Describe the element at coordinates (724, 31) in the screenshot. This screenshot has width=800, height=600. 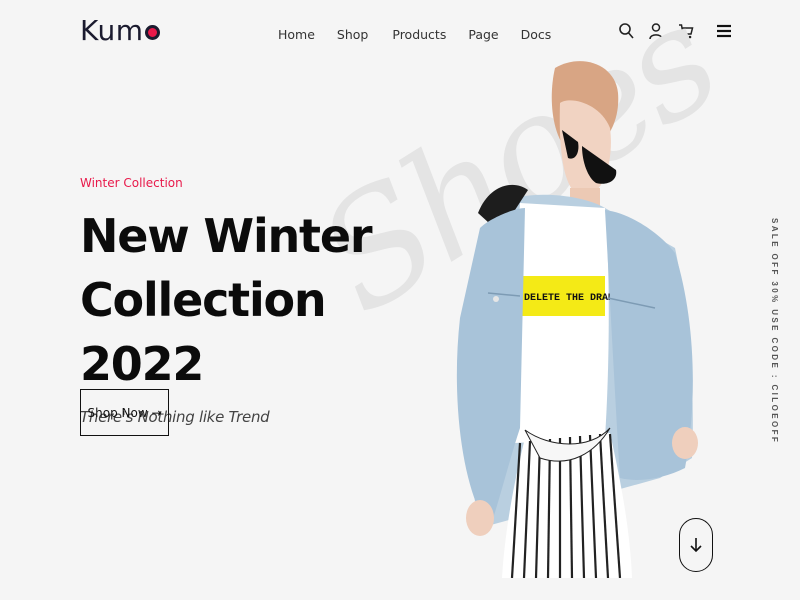
I see `menu-icon` at that location.